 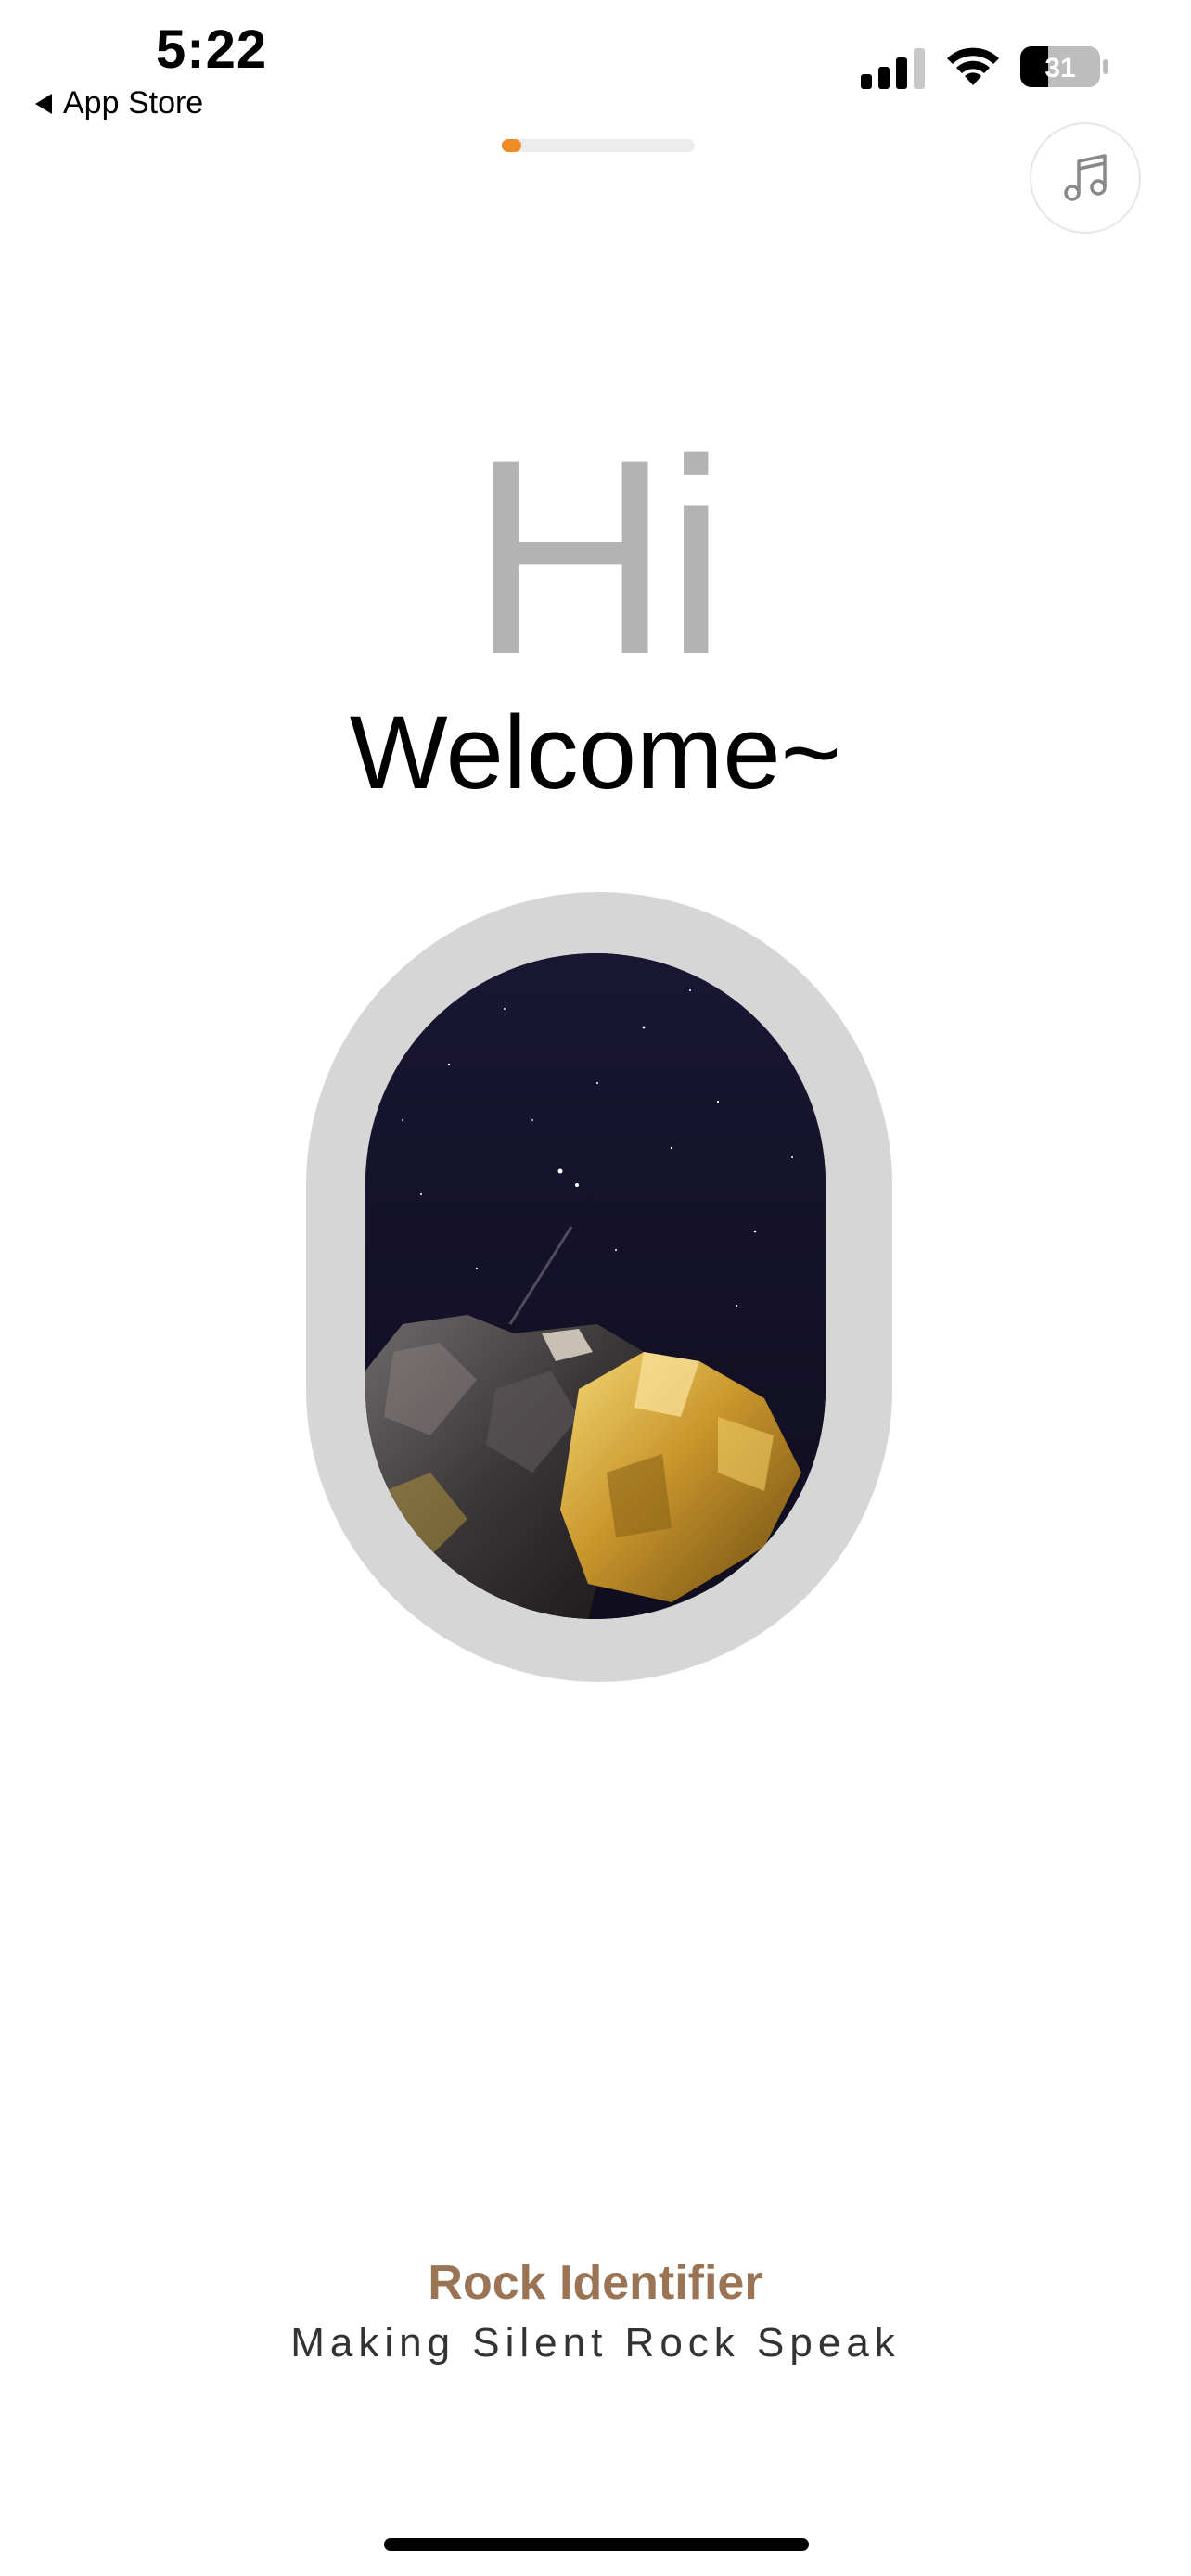 I want to click on welcome-heading: Welcome~, so click(x=595, y=752).